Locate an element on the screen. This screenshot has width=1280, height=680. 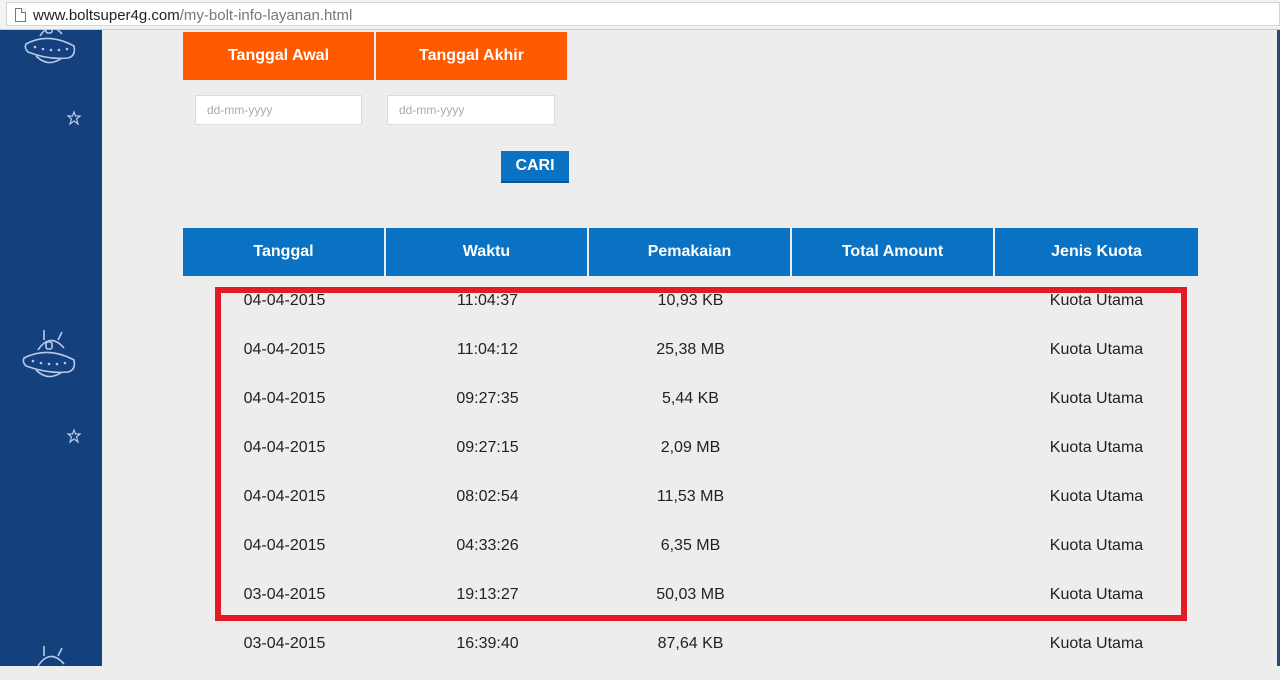
cell-time: 16:39:40 is located at coordinates (487, 643).